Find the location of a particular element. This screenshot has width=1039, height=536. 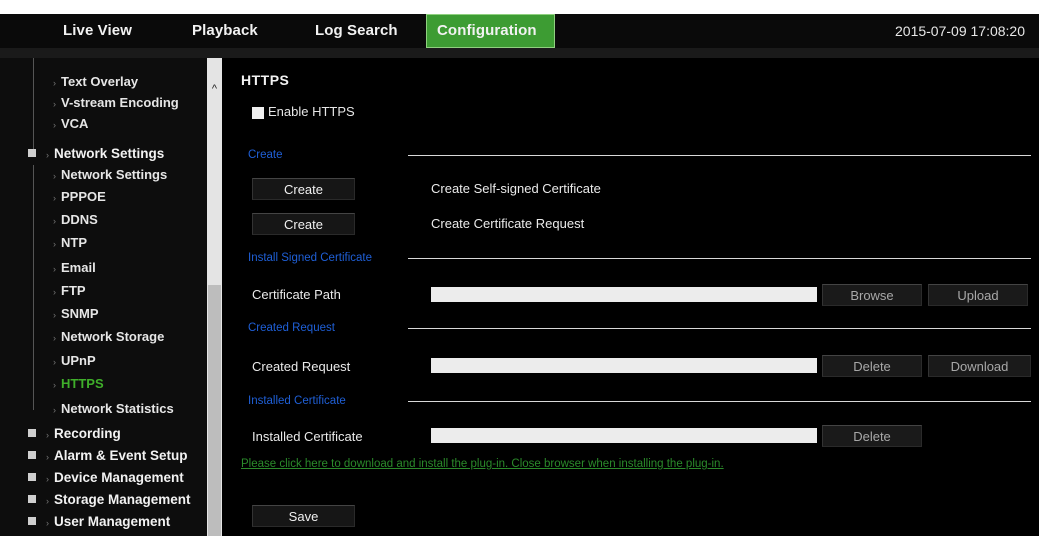

tab-log-search: Log Search is located at coordinates (356, 31).